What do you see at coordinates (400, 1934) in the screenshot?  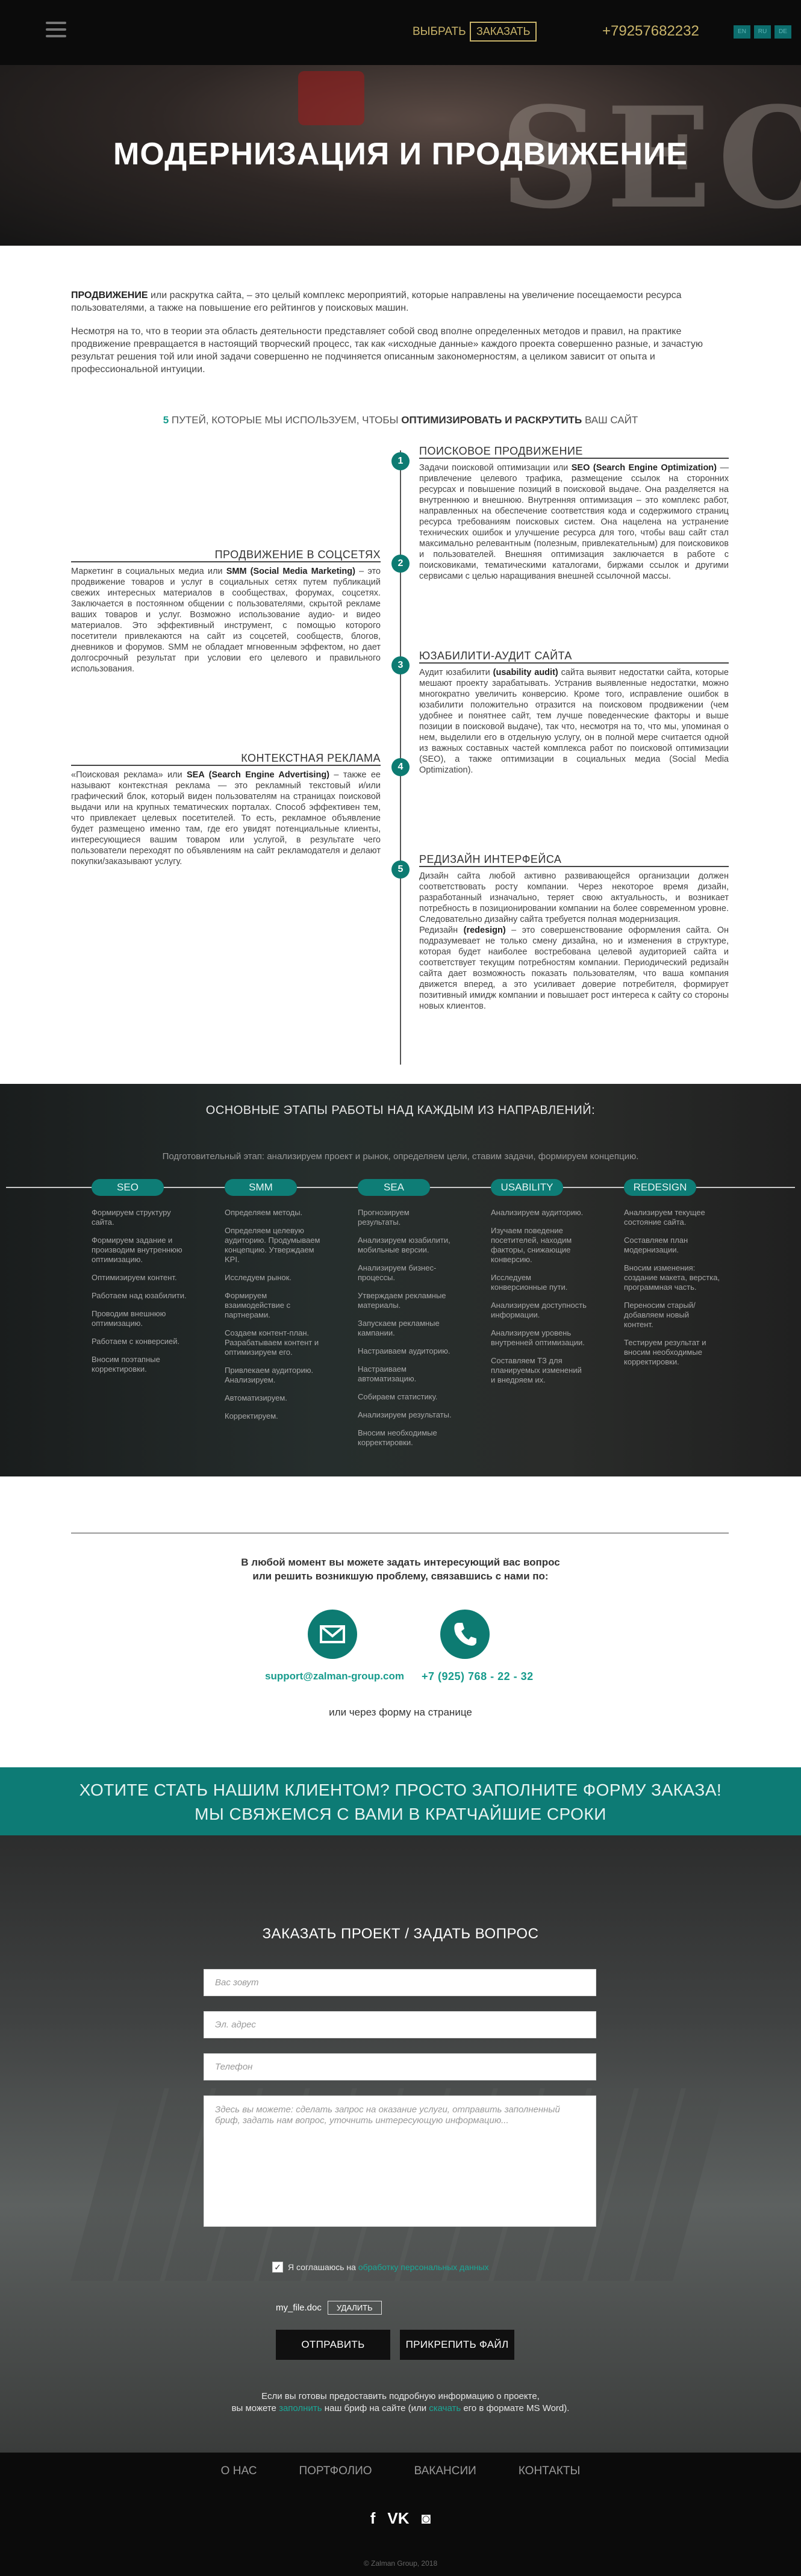 I see `form-title: ЗАКАЗАТЬ ПРОЕКТ / ЗАДАТЬ ВОПРОС` at bounding box center [400, 1934].